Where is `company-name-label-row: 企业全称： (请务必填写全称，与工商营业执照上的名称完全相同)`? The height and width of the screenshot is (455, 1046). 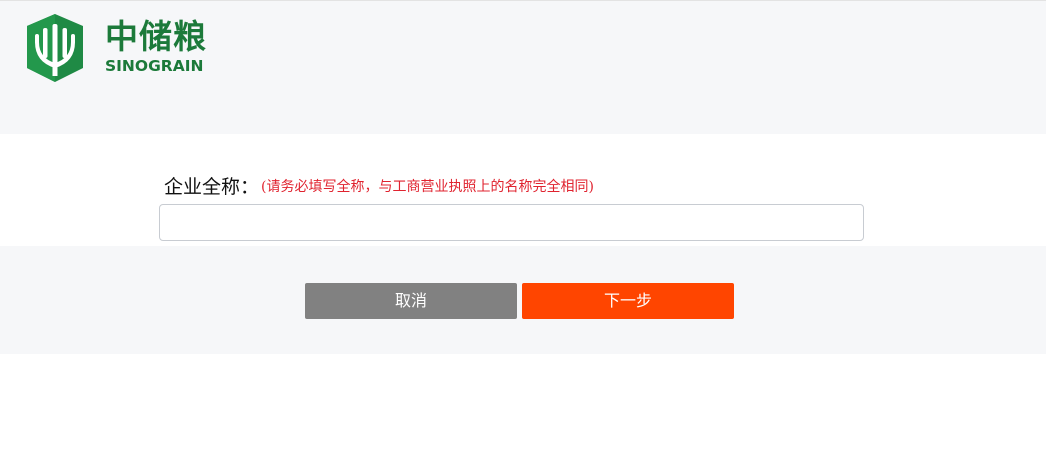
company-name-label-row: 企业全称： (请务必填写全称，与工商营业执照上的名称完全相同) is located at coordinates (379, 185).